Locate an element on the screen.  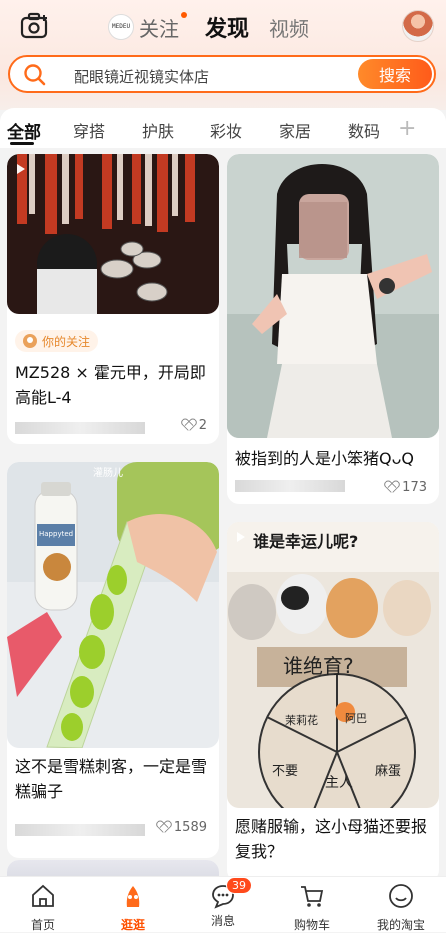
nav-messages-label: 消息 is located at coordinates (222, 921).